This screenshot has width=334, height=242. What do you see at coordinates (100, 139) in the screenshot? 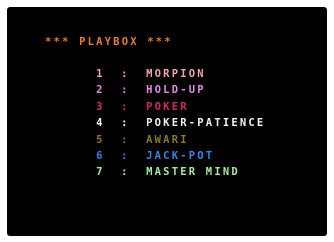
I see `menu-item-number: 5` at bounding box center [100, 139].